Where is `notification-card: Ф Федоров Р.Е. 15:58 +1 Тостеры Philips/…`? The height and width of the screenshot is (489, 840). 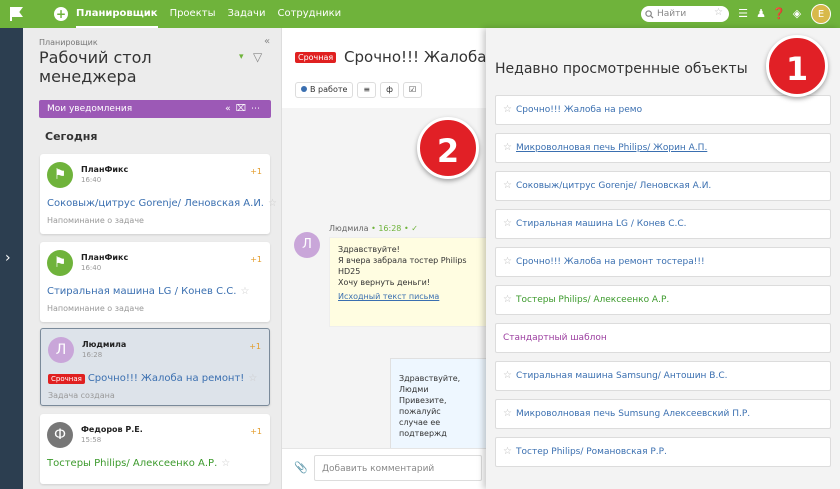 notification-card: Ф Федоров Р.Е. 15:58 +1 Тостеры Philips/… is located at coordinates (155, 449).